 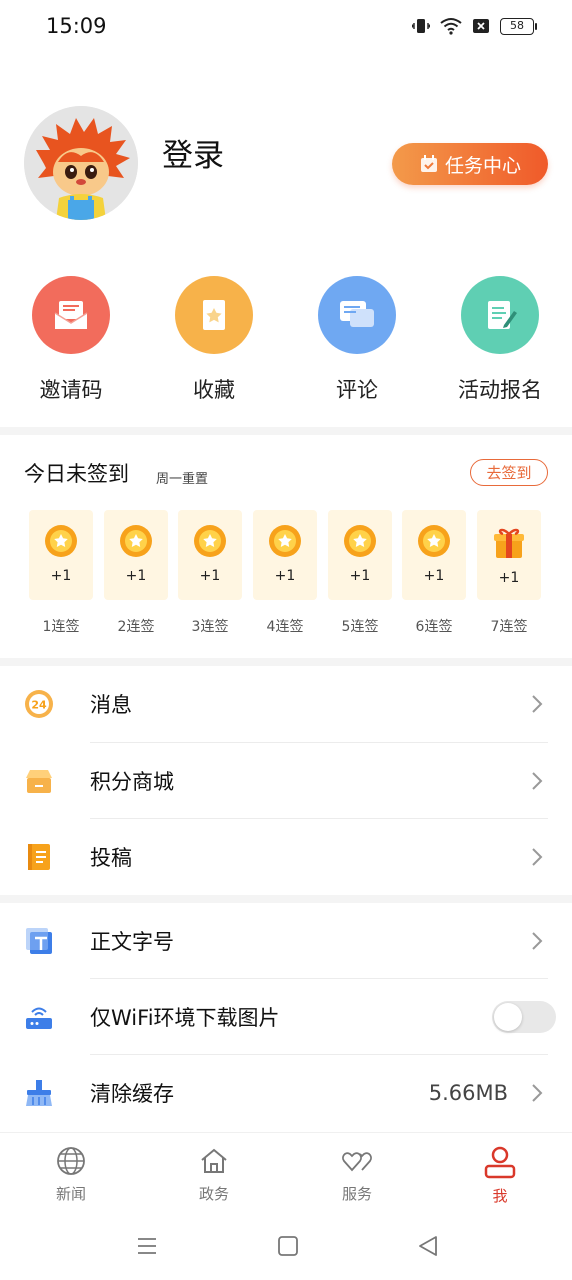 I want to click on form-pen-icon, so click(x=500, y=315).